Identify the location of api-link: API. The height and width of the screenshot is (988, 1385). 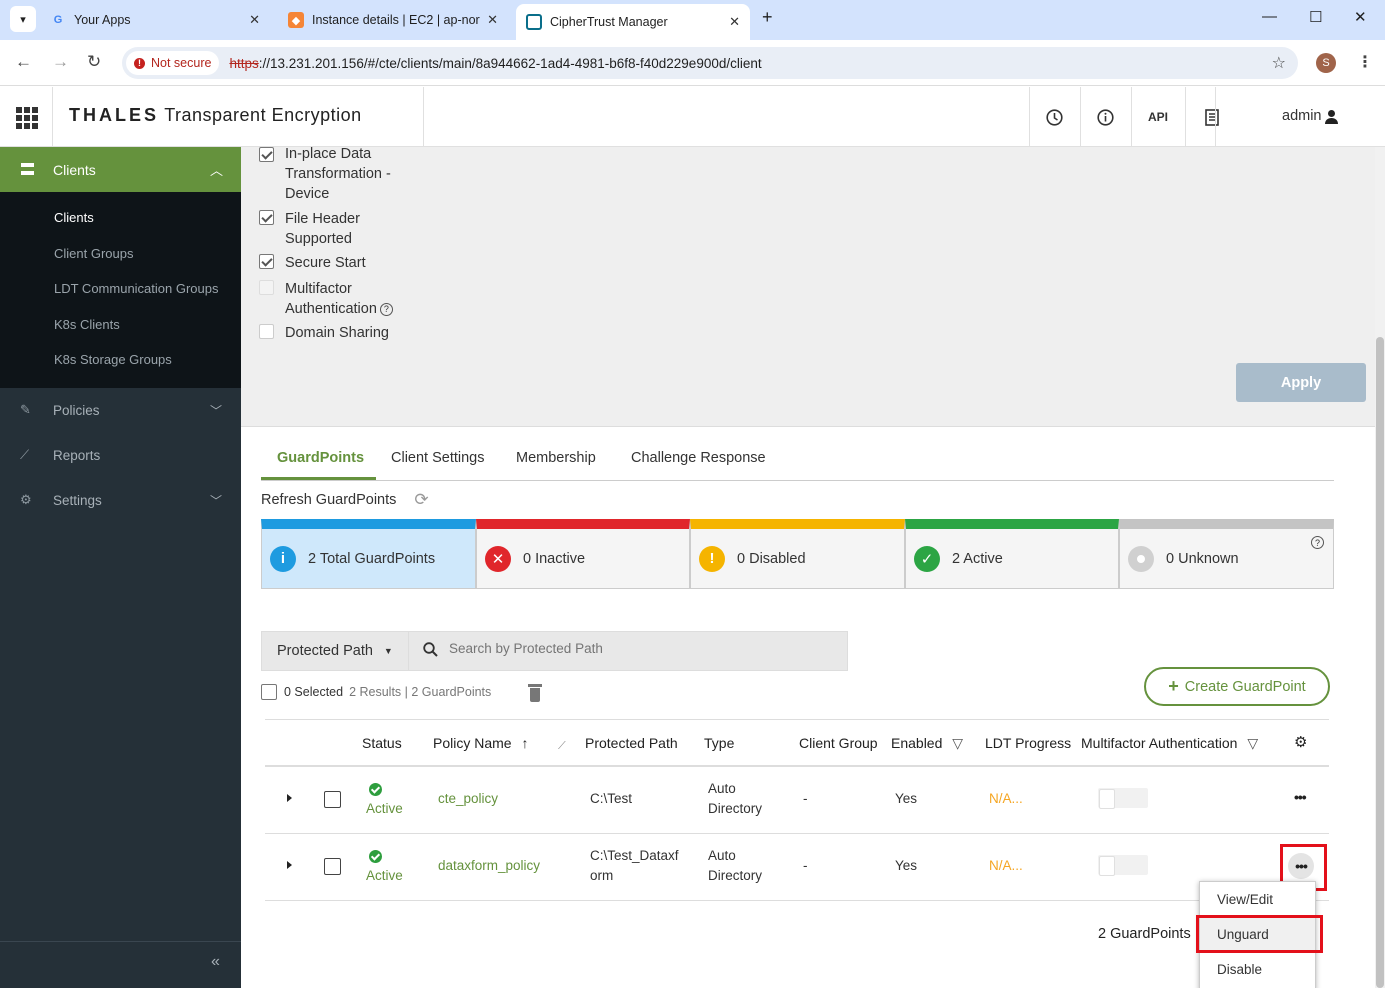
(1158, 117).